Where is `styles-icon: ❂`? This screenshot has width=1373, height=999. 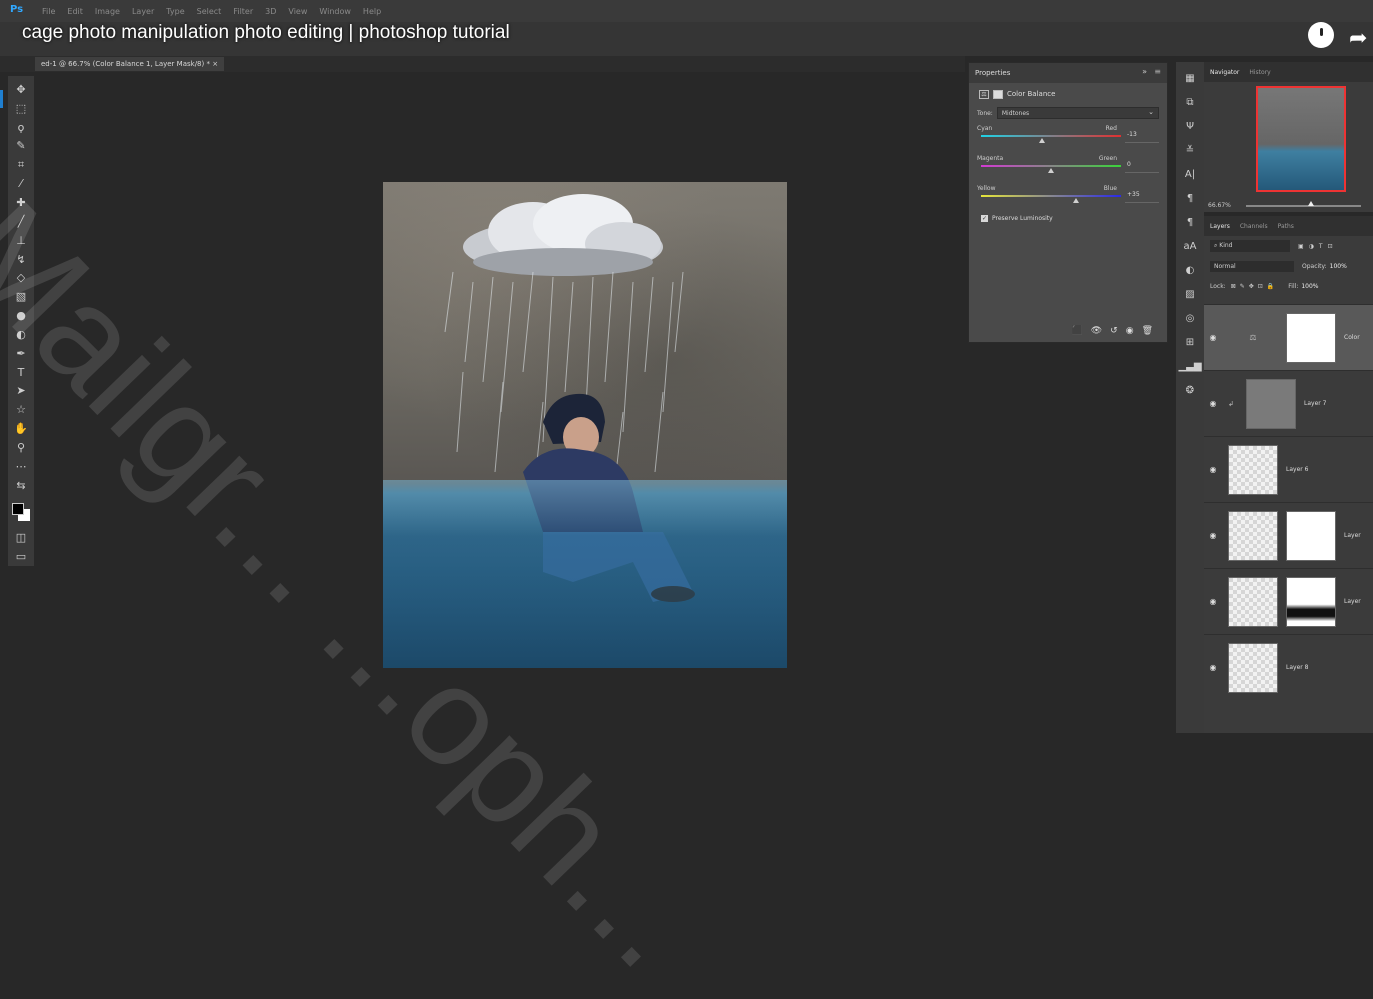 styles-icon: ❂ is located at coordinates (1190, 390).